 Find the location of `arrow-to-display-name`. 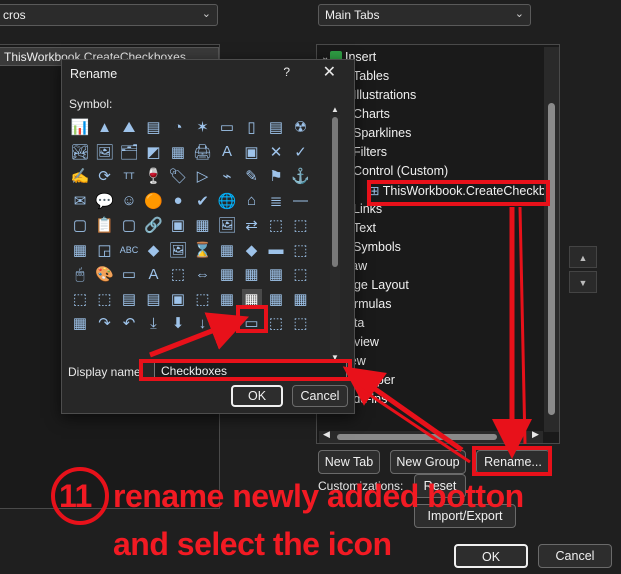

arrow-to-display-name is located at coordinates (403, 409).